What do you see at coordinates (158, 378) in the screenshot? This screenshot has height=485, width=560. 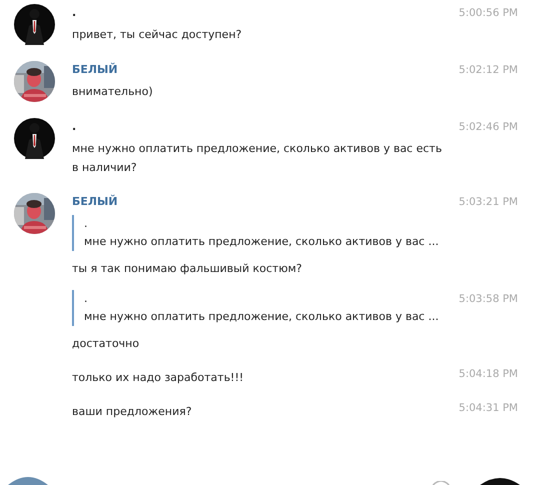 I see `message-text: только их надо заработать!!!` at bounding box center [158, 378].